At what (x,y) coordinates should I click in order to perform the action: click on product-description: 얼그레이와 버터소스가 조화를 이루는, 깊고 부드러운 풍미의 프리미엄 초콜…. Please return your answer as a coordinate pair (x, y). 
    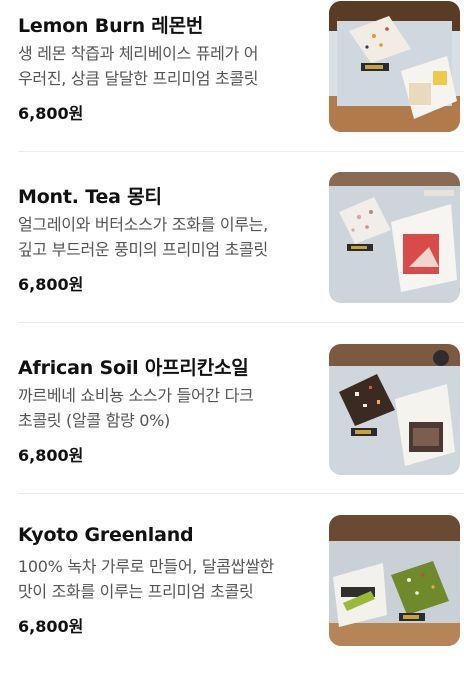
    Looking at the image, I should click on (168, 237).